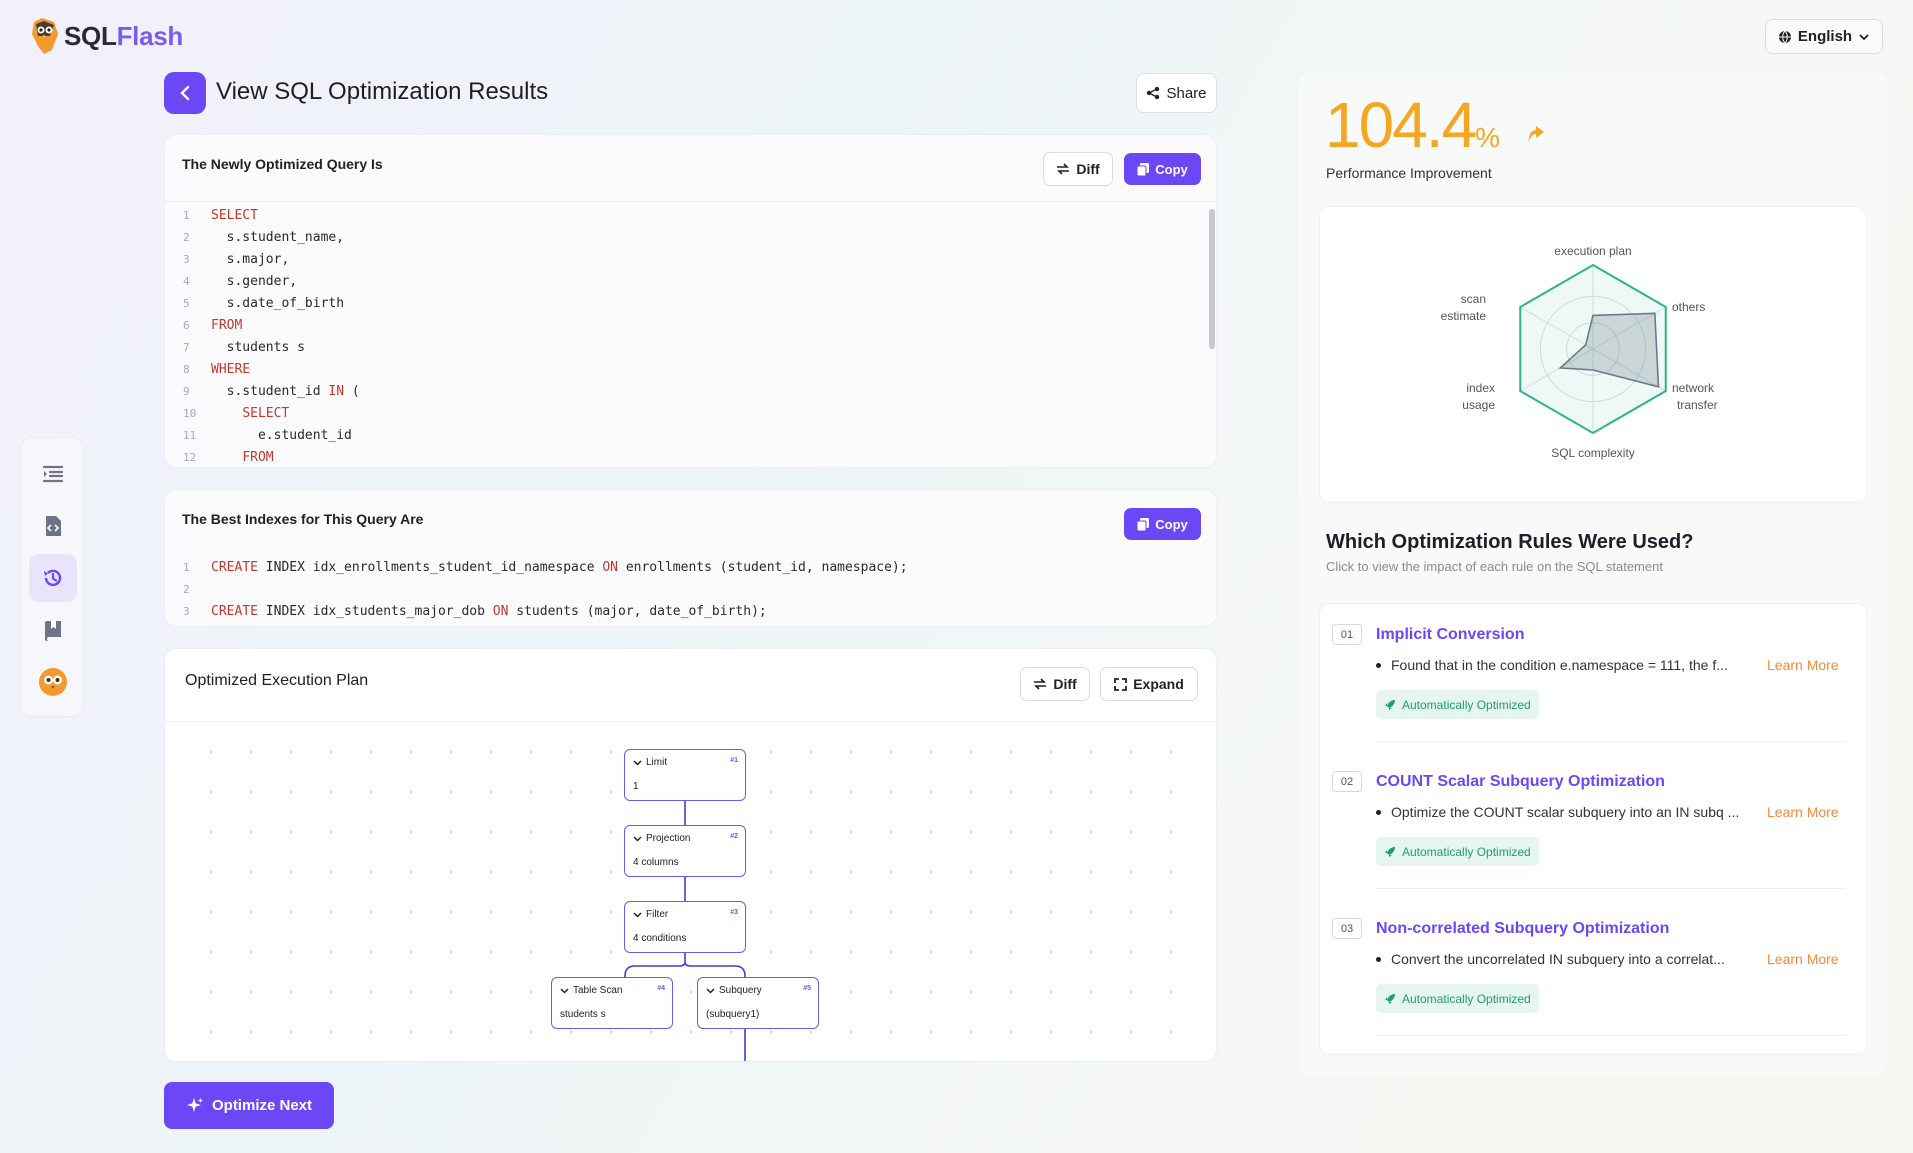 This screenshot has height=1153, width=1913. What do you see at coordinates (1697, 405) in the screenshot?
I see `radar-label-transfer: transfer` at bounding box center [1697, 405].